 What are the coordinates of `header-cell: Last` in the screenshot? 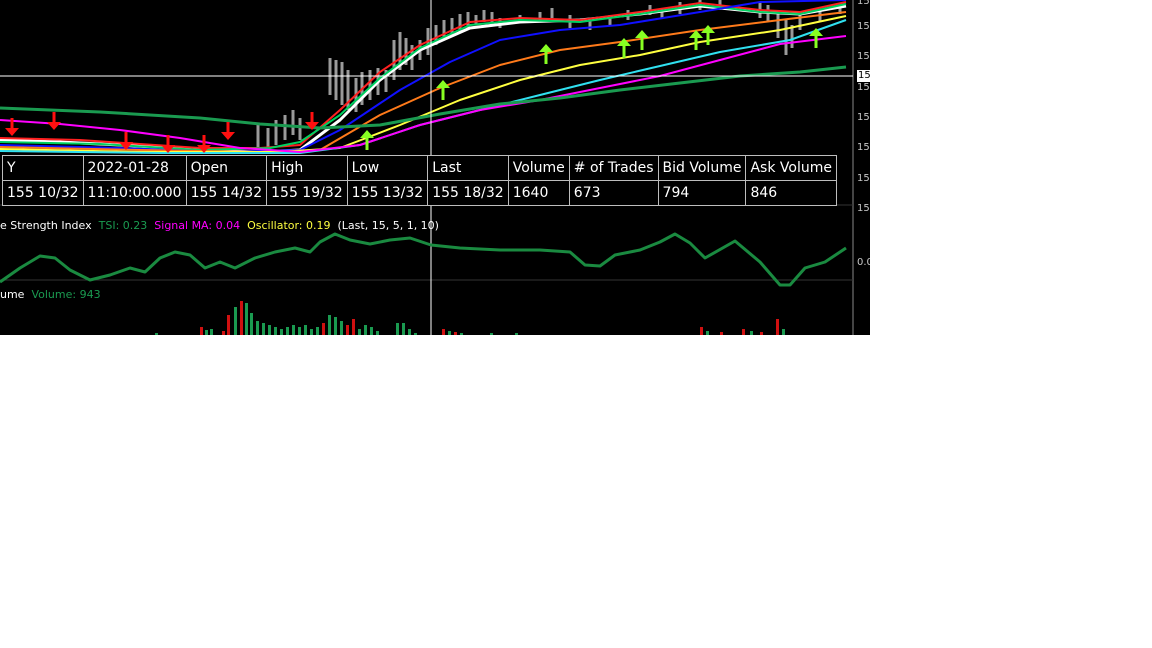 It's located at (468, 168).